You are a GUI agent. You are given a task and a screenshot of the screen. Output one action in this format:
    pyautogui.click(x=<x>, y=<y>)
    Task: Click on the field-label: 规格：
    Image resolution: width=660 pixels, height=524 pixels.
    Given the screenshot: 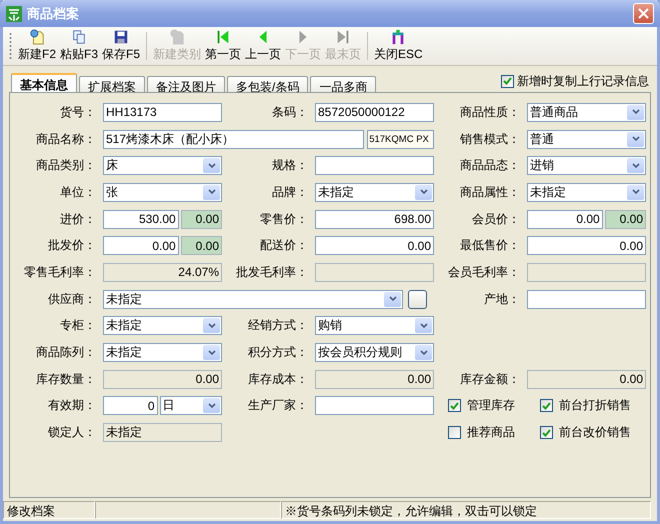 What is the action you would take?
    pyautogui.click(x=289, y=165)
    